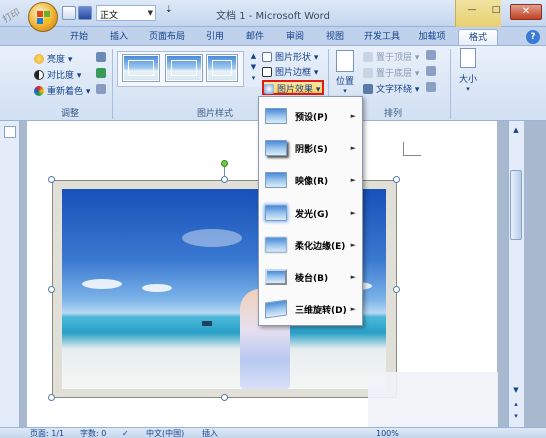 This screenshot has width=546, height=438. Describe the element at coordinates (215, 37) in the screenshot. I see `tab-references: 引用` at that location.